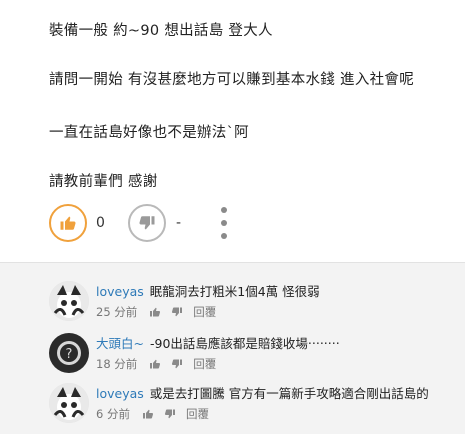 Image resolution: width=465 pixels, height=434 pixels. Describe the element at coordinates (232, 355) in the screenshot. I see `comment-item: ? 大頭白~ -90出話島應該都是賠錢收場‧‧‧‧‧‧‧‧ 18 分前 回覆` at that location.